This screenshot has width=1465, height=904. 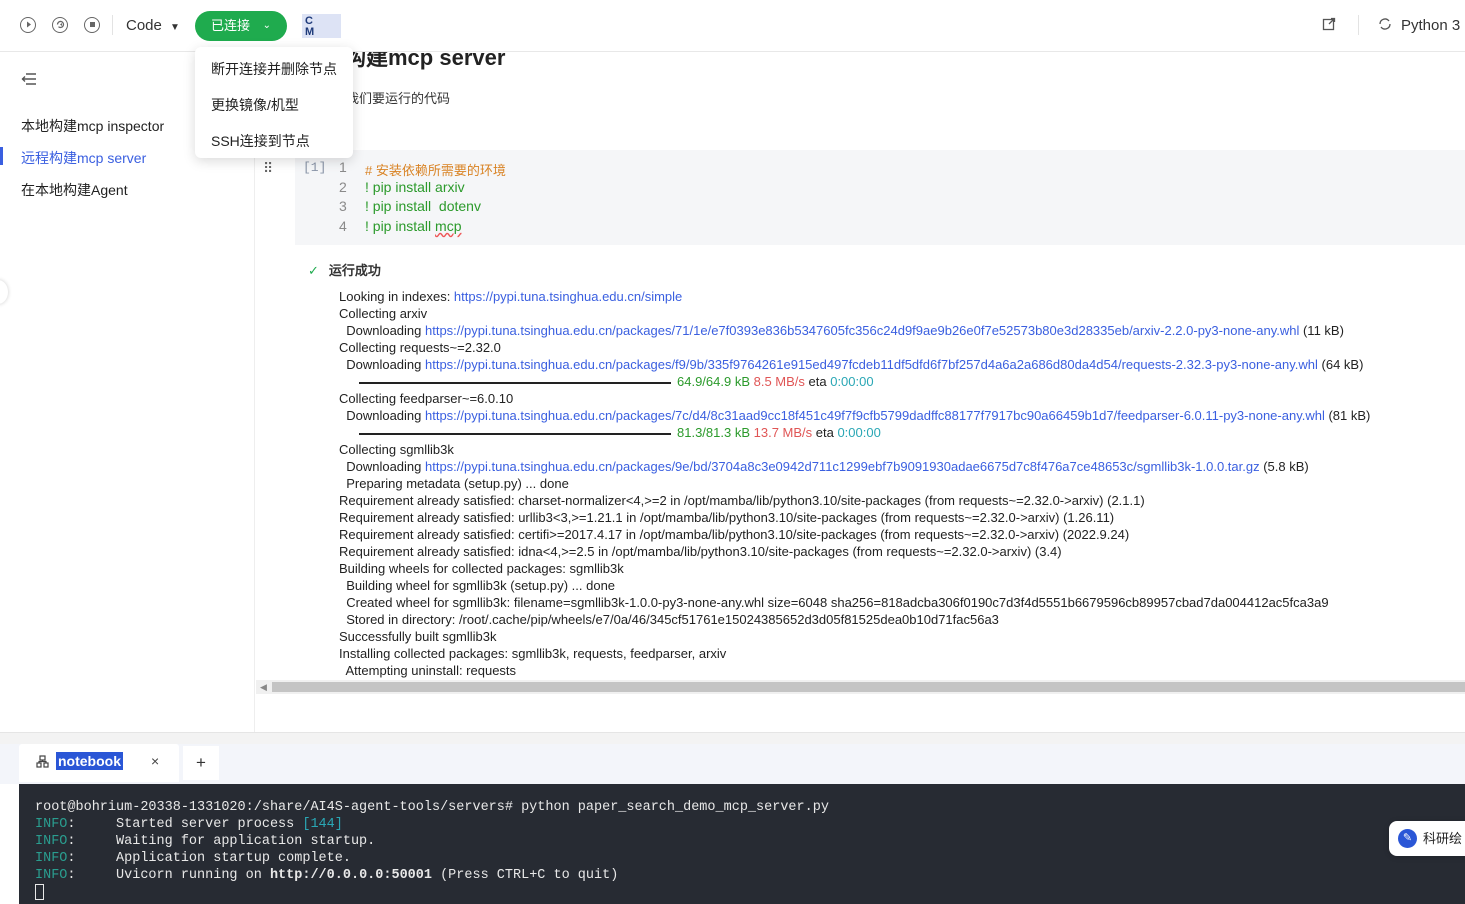 What do you see at coordinates (1347, 415) in the screenshot?
I see `output-text: (81 kB)` at bounding box center [1347, 415].